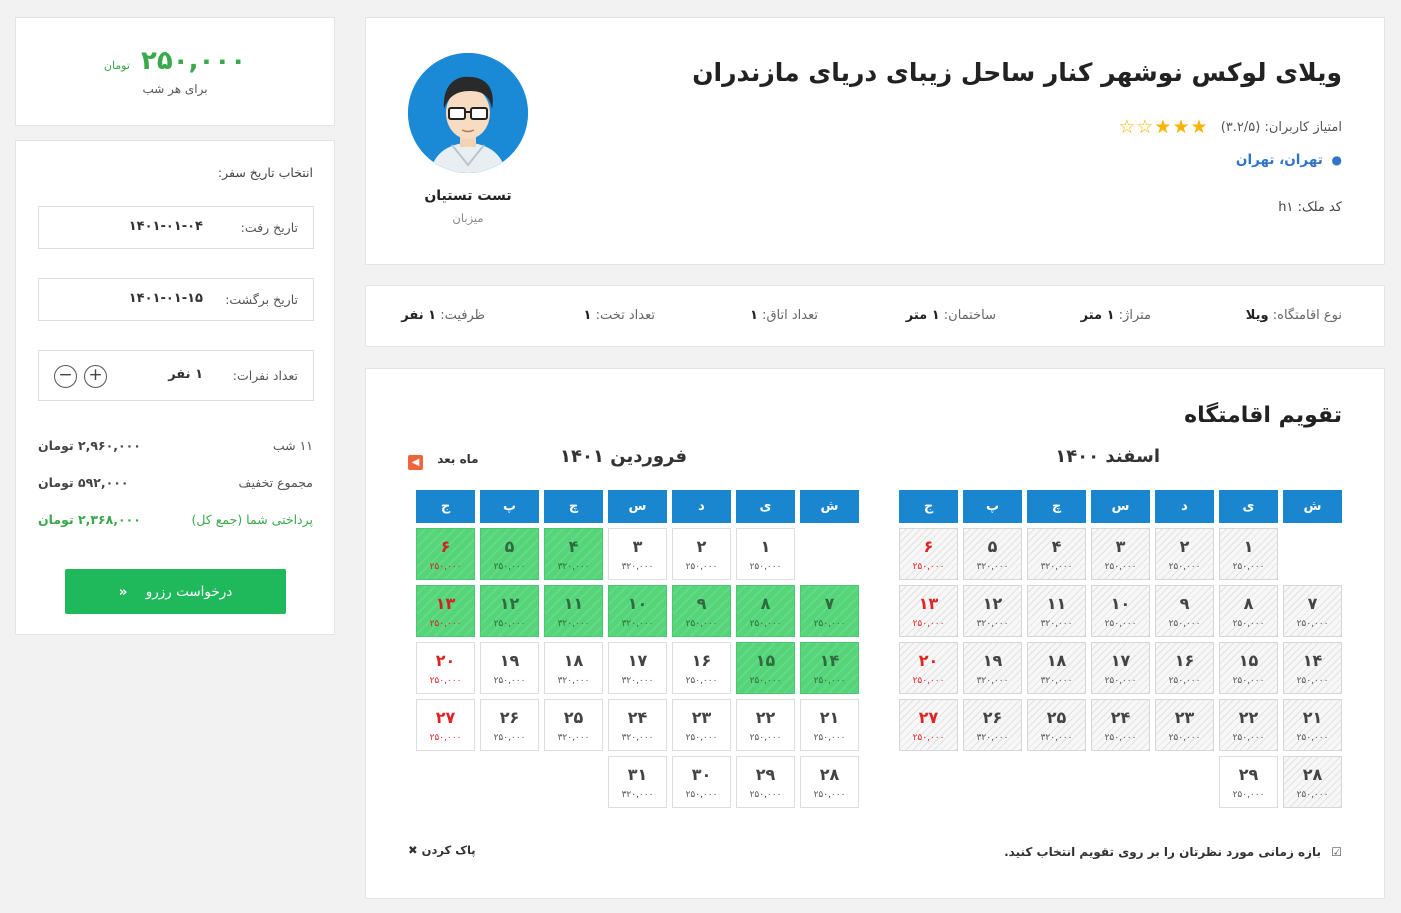 This screenshot has height=913, width=1401. What do you see at coordinates (637, 546) in the screenshot?
I see `day-number: ۳` at bounding box center [637, 546].